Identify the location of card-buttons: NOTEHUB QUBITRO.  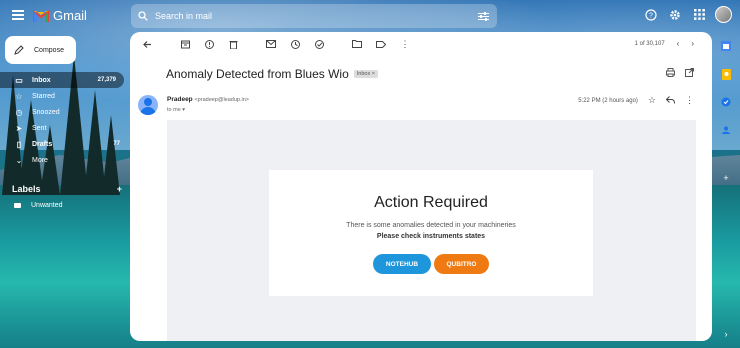
(431, 264).